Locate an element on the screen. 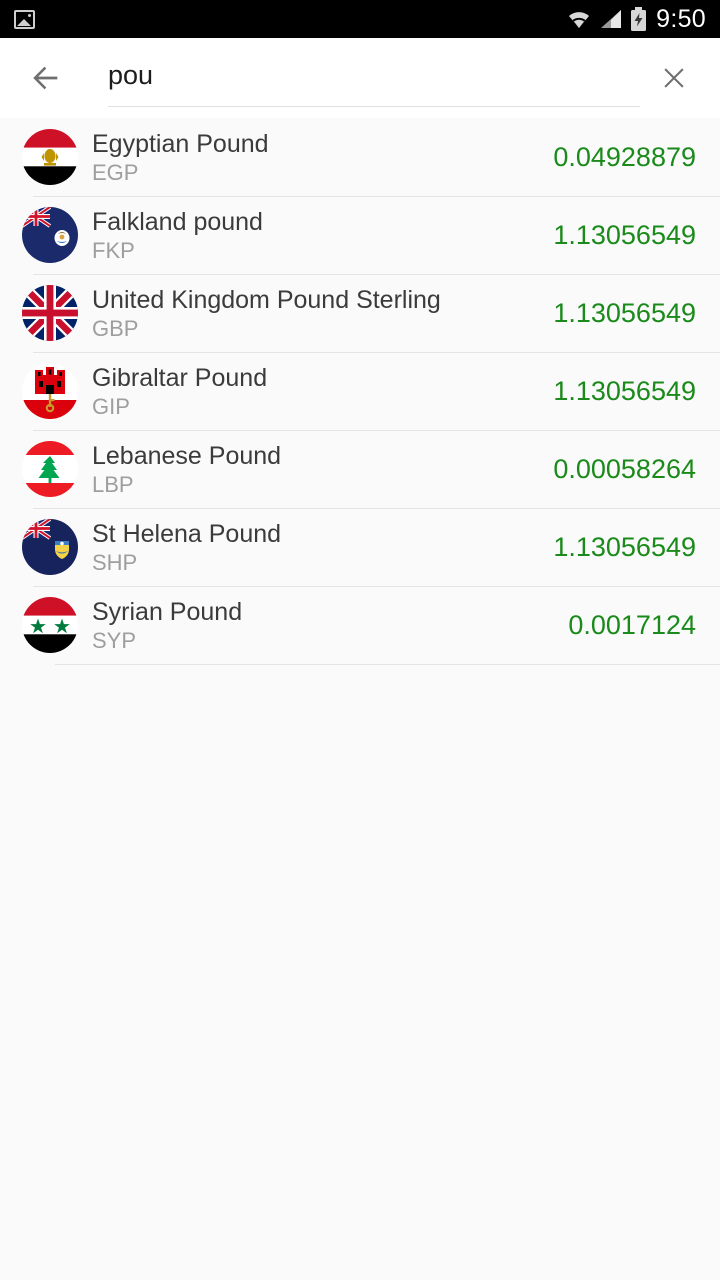 This screenshot has height=1280, width=720. wifi-icon is located at coordinates (579, 20).